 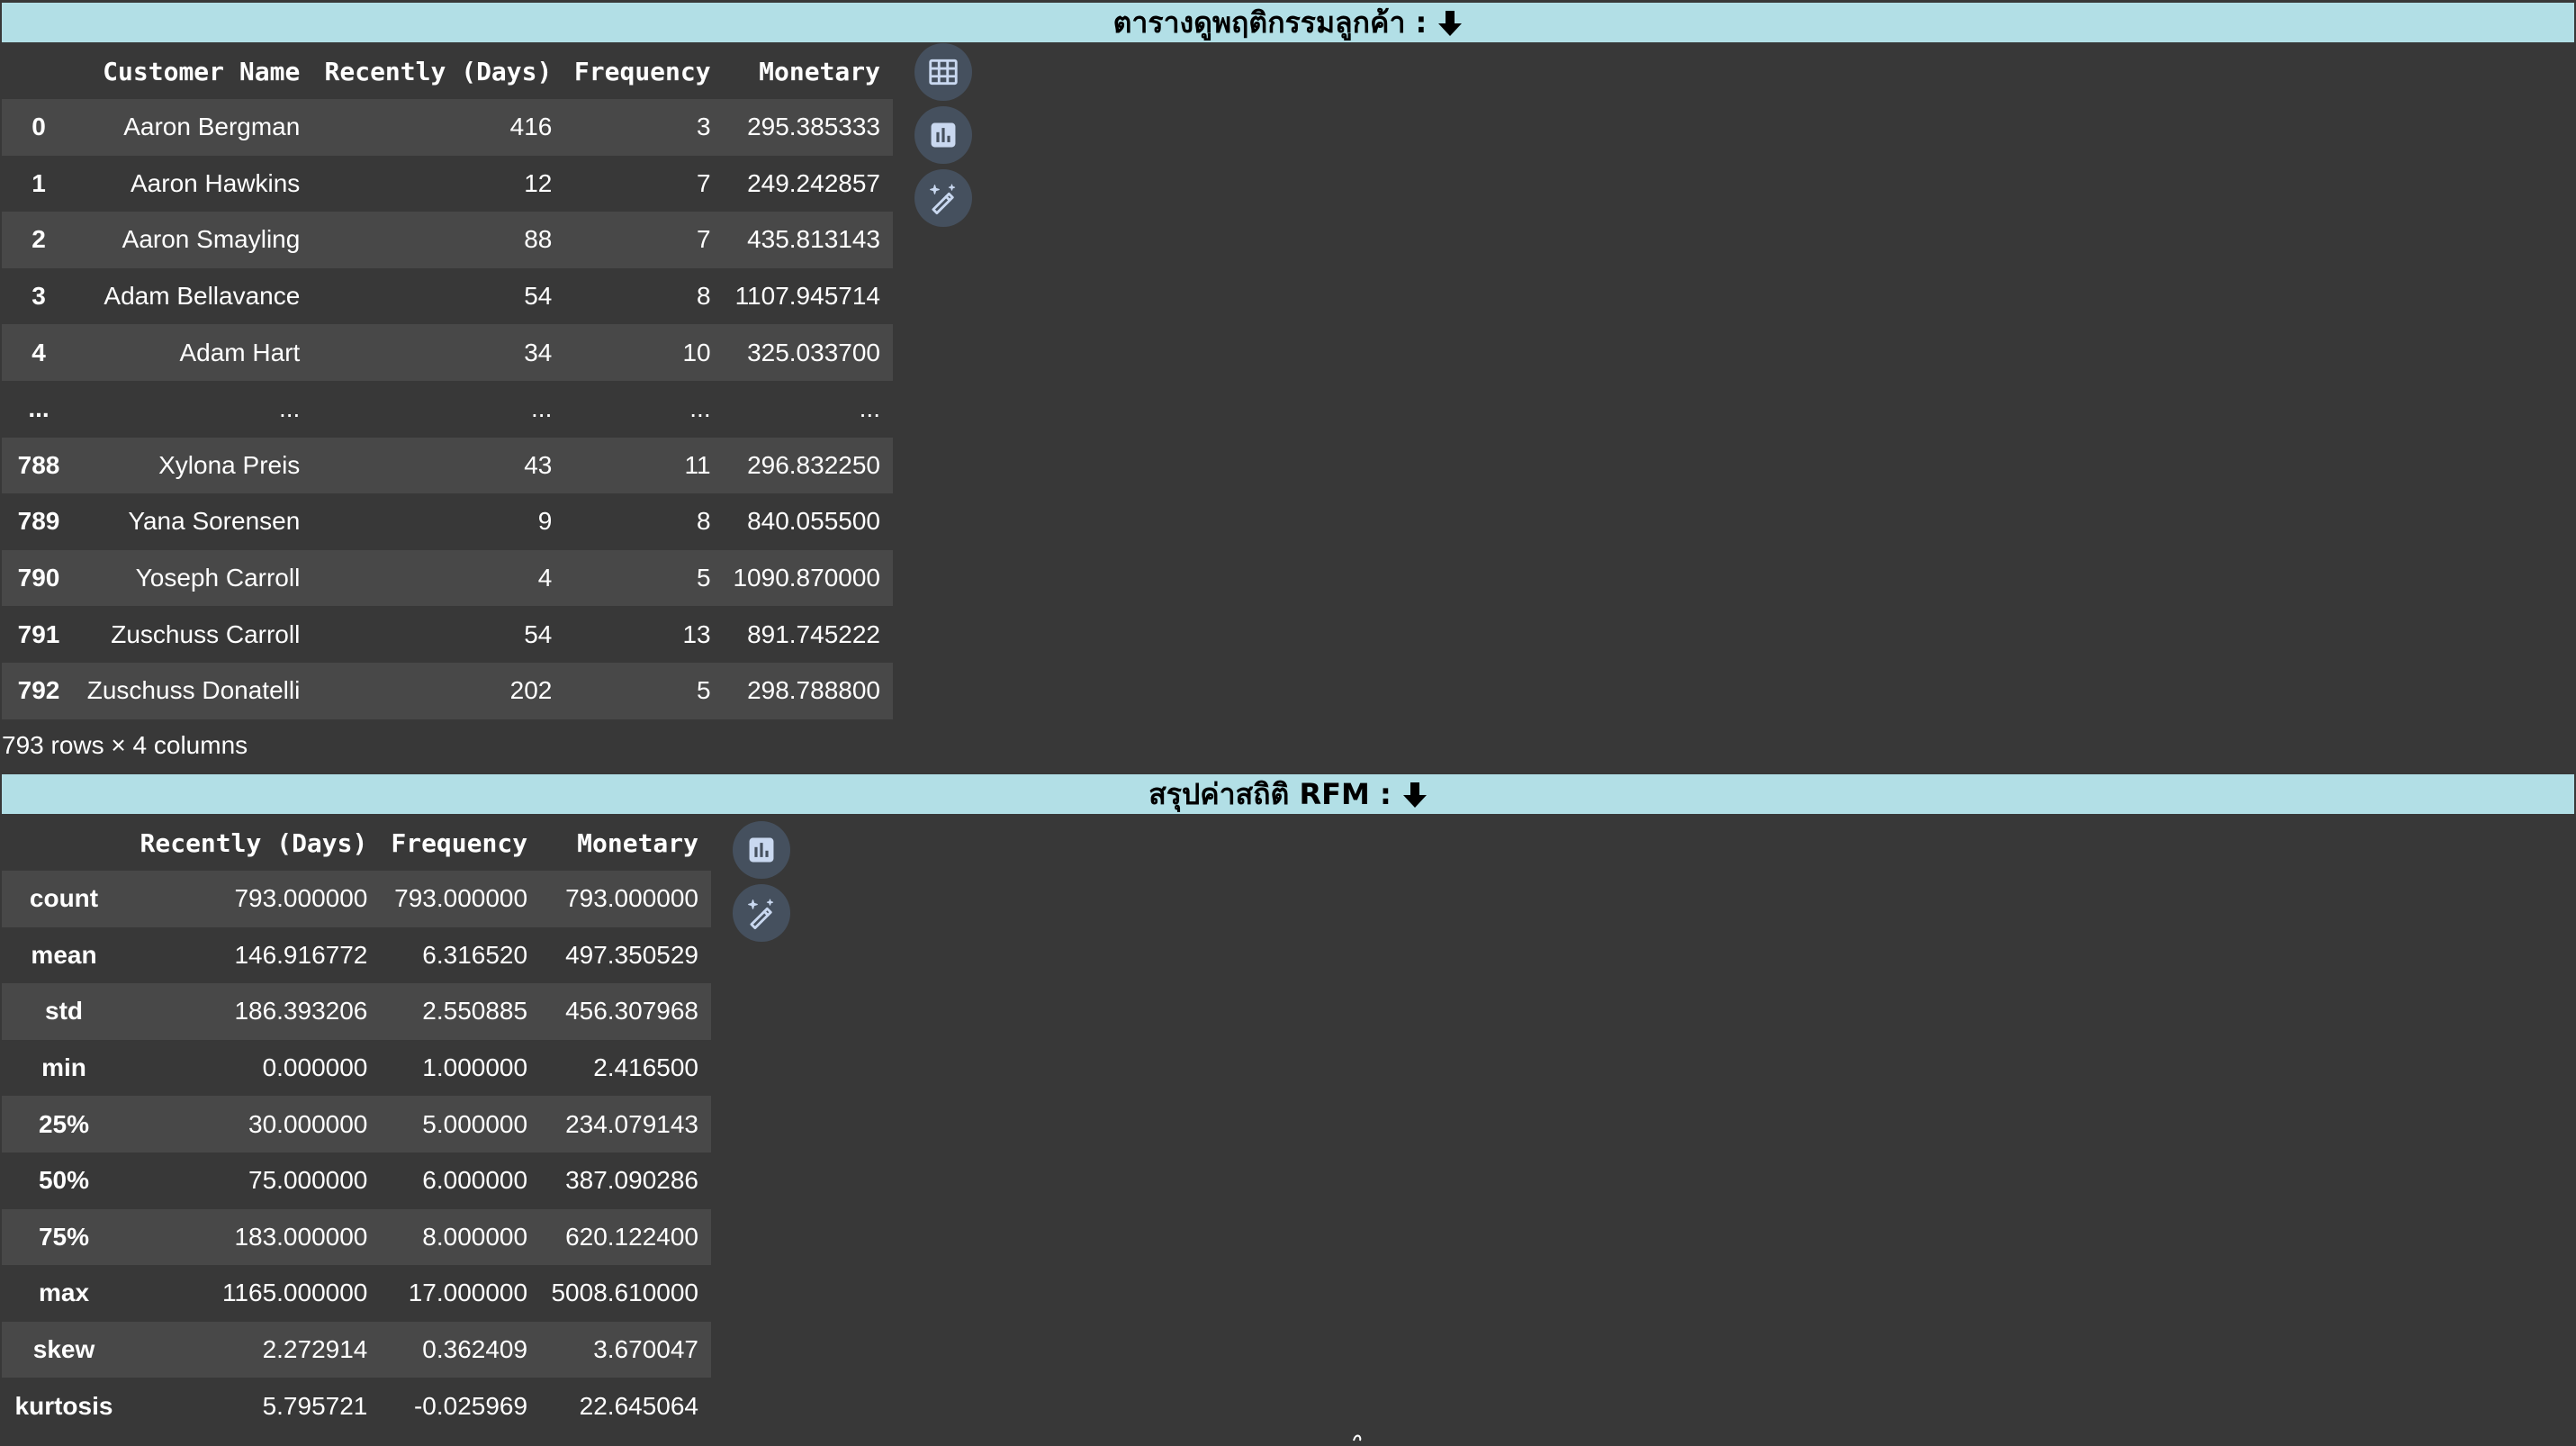 What do you see at coordinates (211, 239) in the screenshot?
I see `customer-name-cell: Aaron Smayling` at bounding box center [211, 239].